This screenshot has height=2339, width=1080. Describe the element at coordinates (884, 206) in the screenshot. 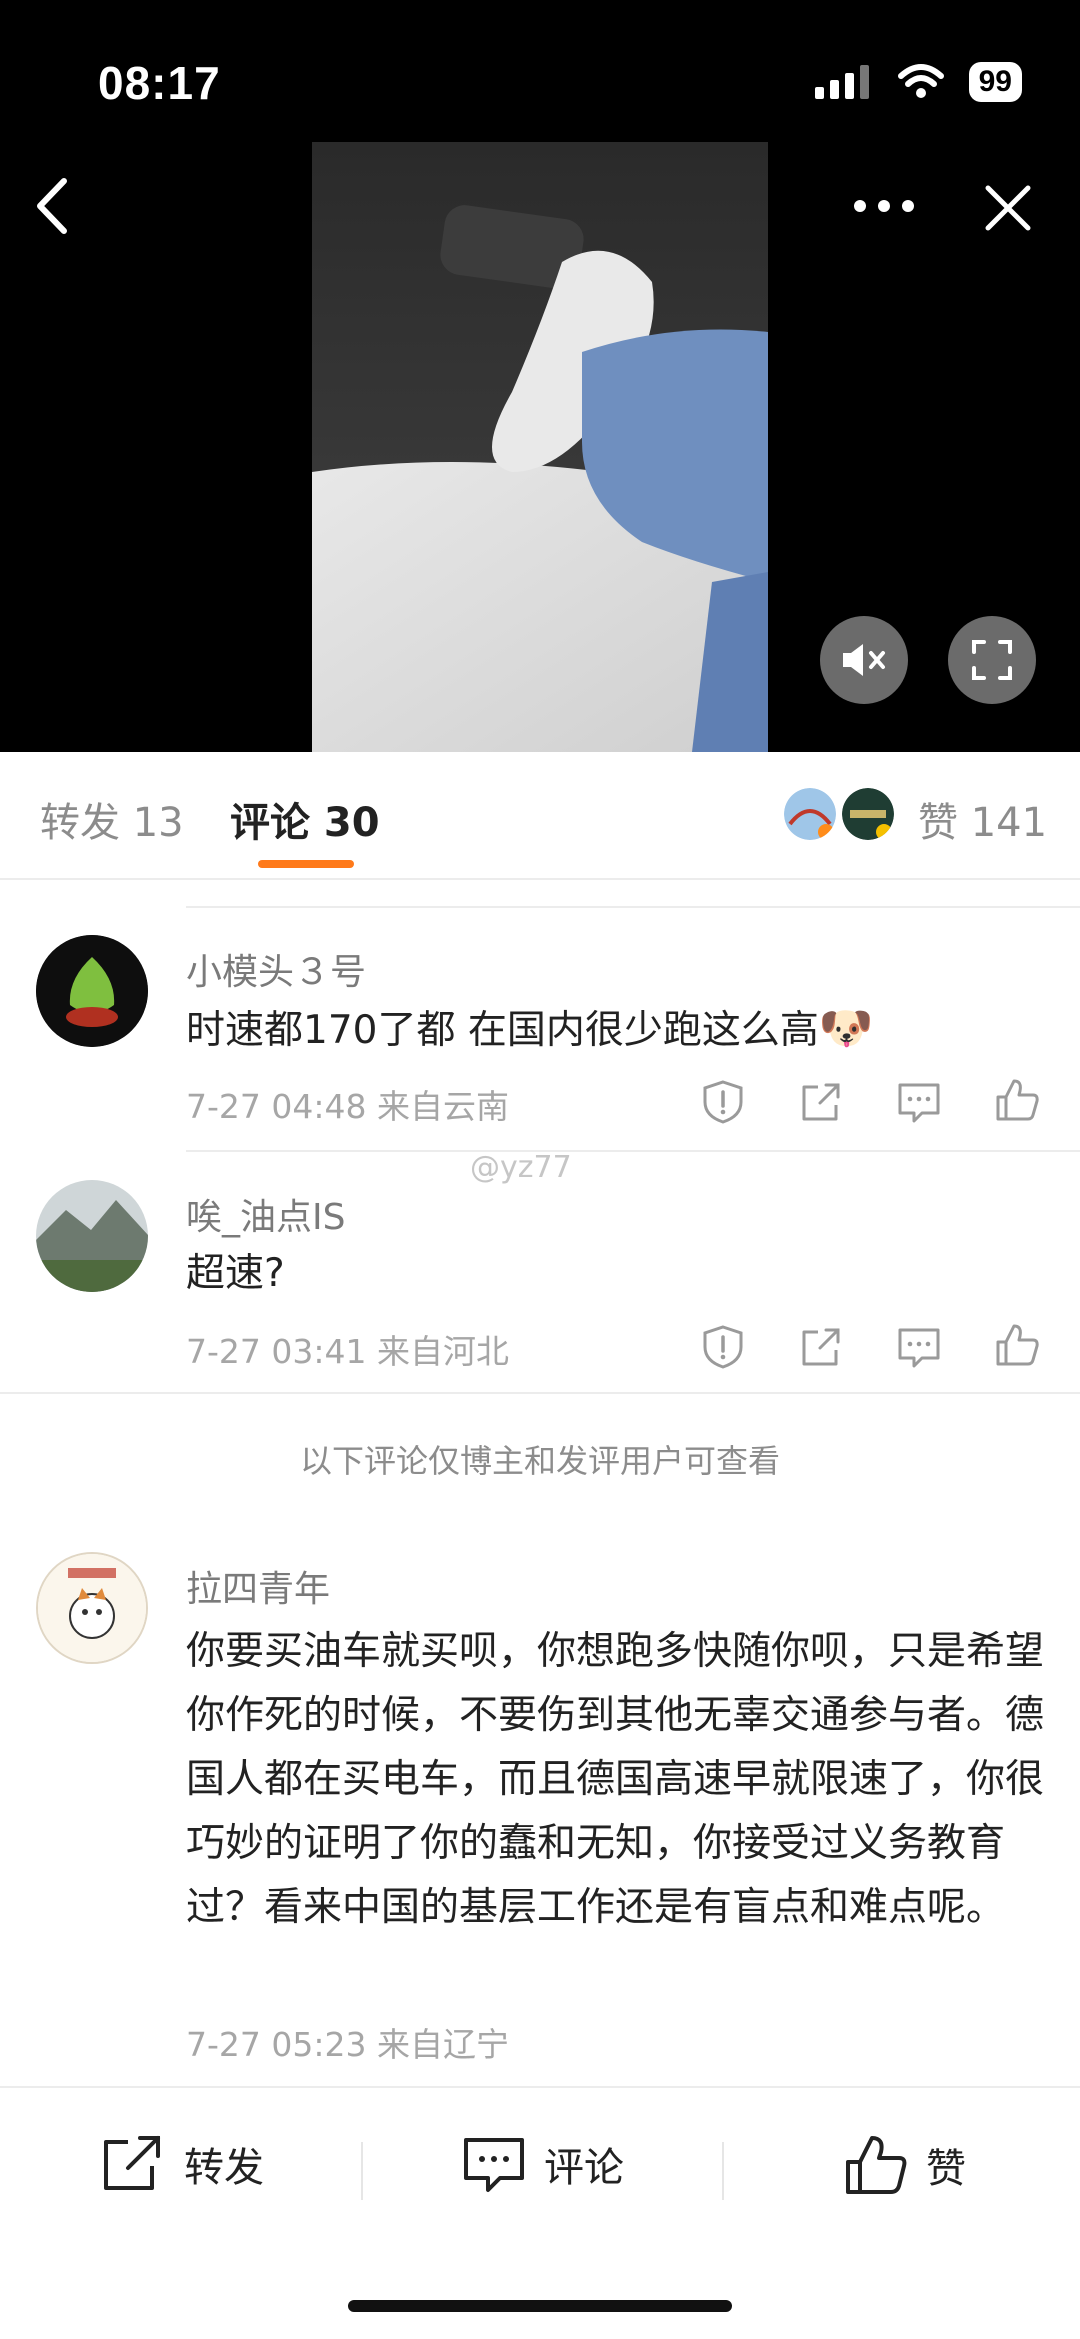

I see `more-icon` at that location.